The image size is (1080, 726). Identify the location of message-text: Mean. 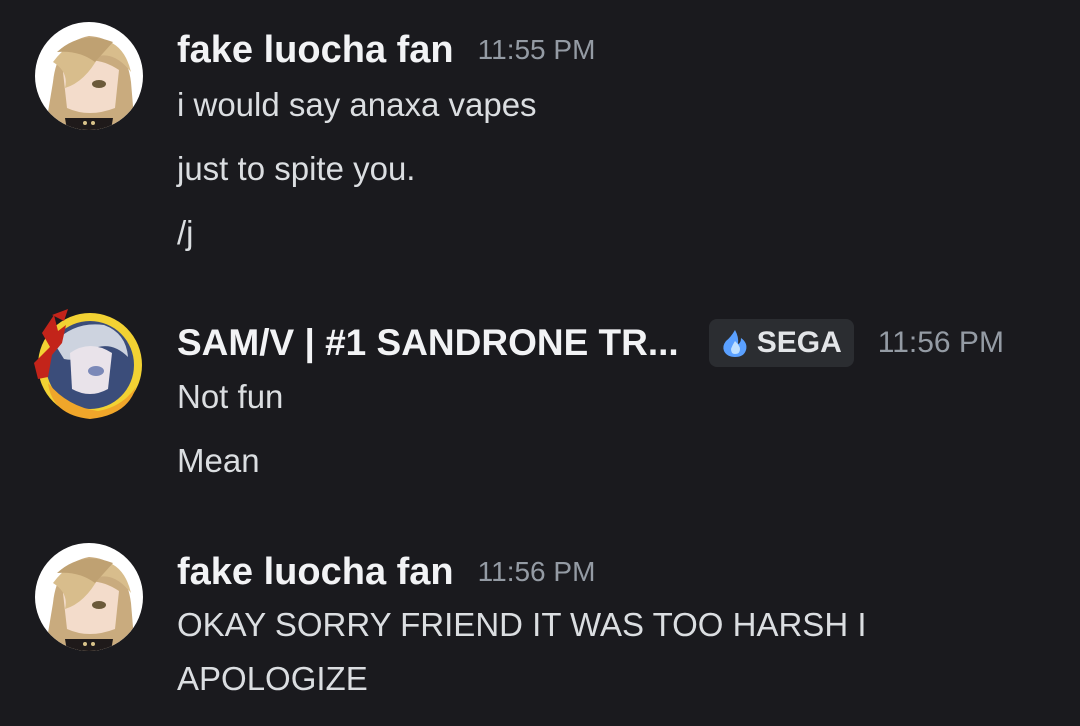
(218, 460).